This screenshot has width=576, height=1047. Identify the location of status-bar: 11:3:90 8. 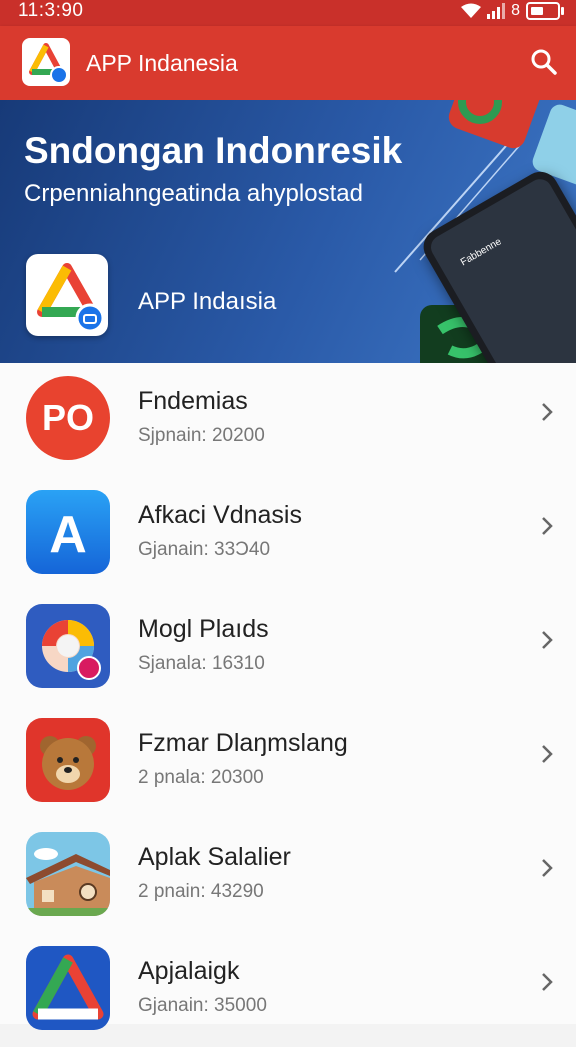
(288, 13).